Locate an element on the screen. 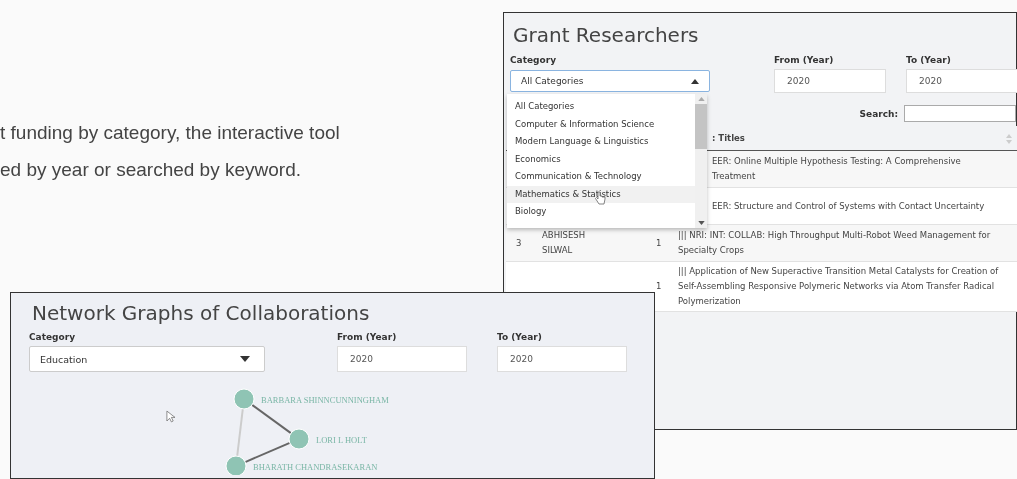  dropdown-option: Biology is located at coordinates (601, 212).